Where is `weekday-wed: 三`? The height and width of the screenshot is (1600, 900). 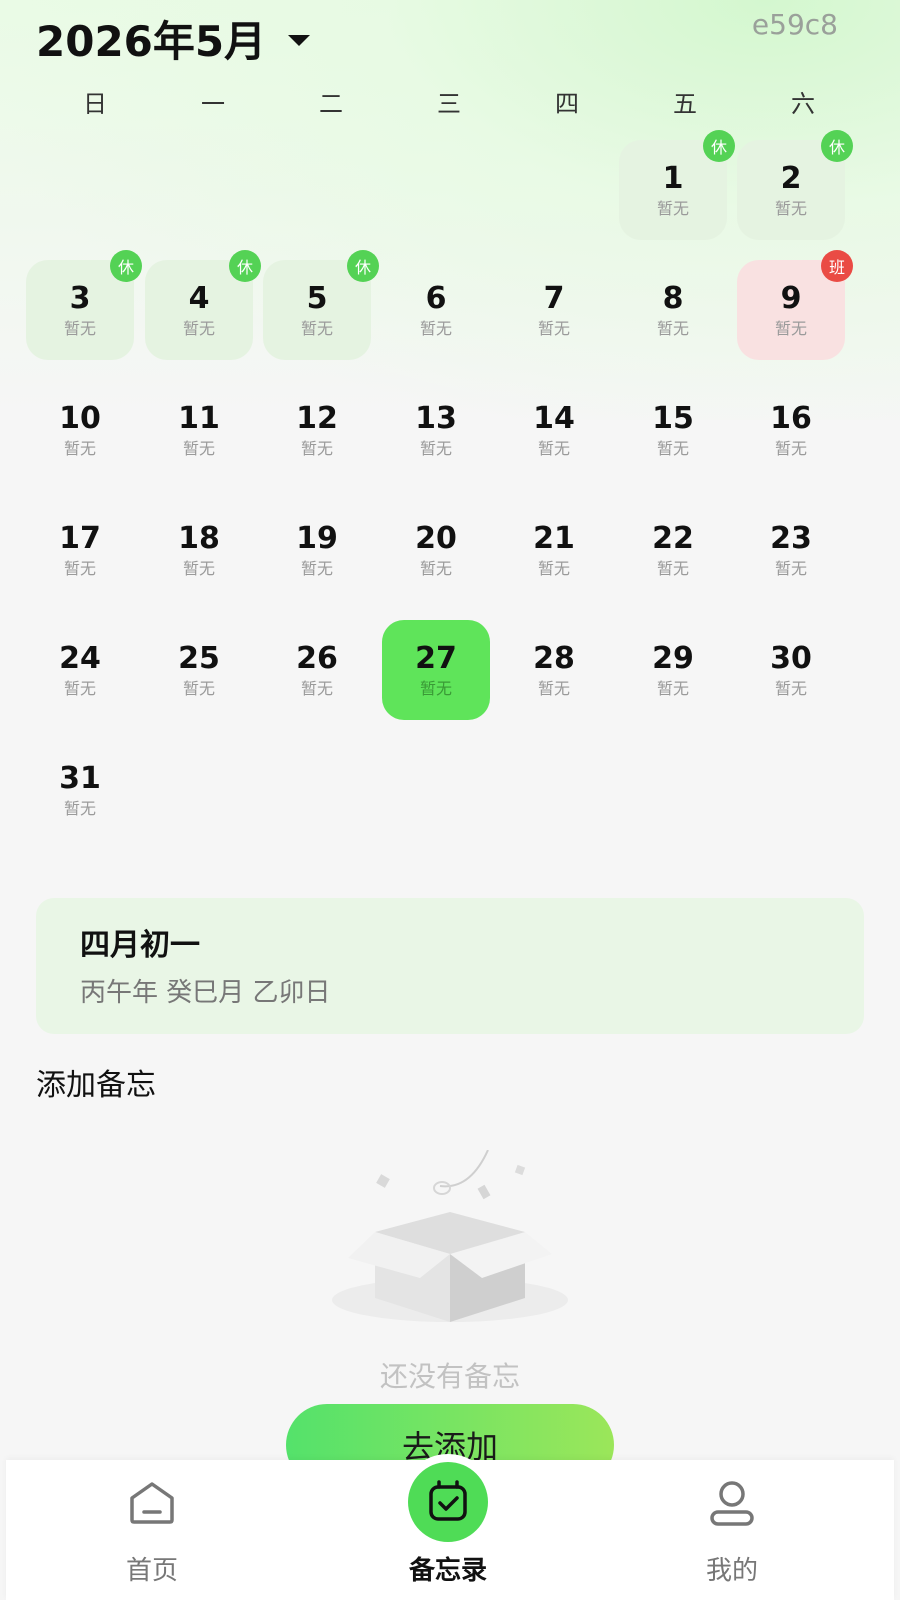 weekday-wed: 三 is located at coordinates (449, 104).